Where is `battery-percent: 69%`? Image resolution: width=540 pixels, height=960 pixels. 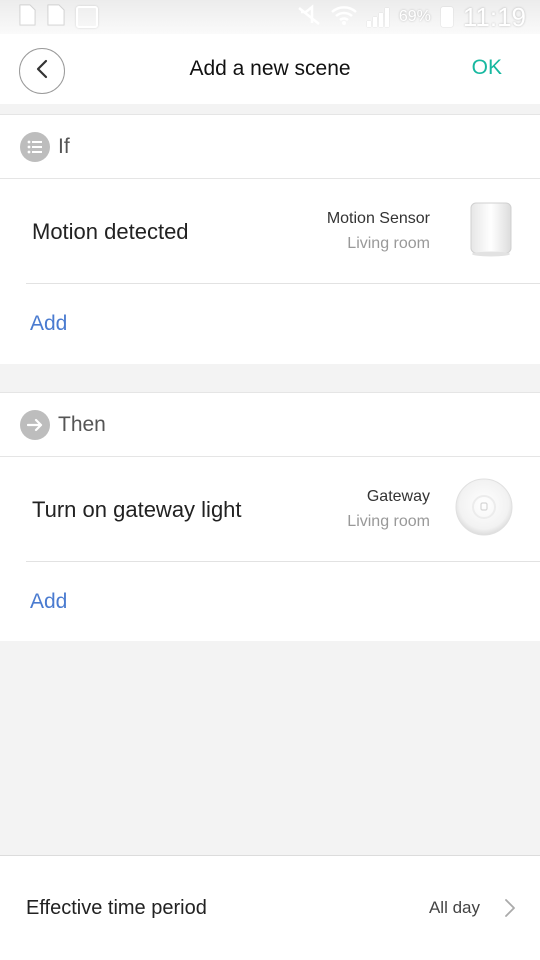 battery-percent: 69% is located at coordinates (414, 16).